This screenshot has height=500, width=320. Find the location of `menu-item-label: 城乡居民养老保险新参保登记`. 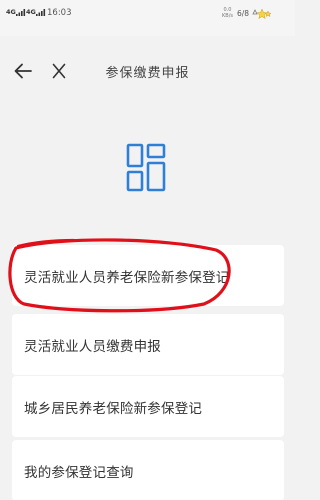

menu-item-label: 城乡居民养老保险新参保登记 is located at coordinates (113, 408).